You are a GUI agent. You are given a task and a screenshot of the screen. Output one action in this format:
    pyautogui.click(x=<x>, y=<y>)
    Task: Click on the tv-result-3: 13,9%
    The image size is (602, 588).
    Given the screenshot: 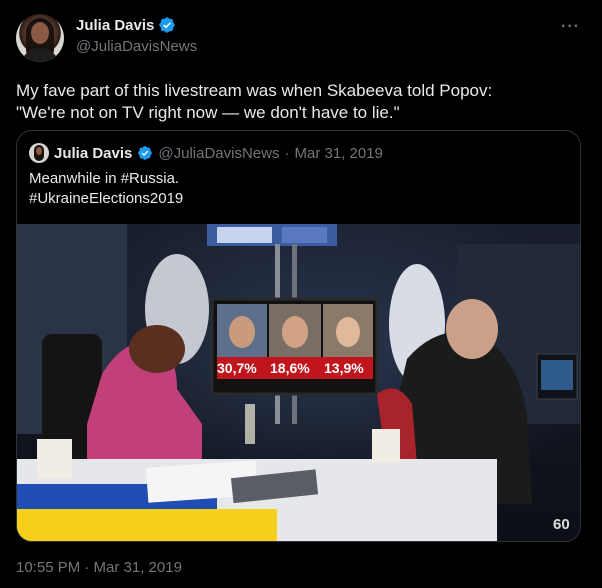 What is the action you would take?
    pyautogui.click(x=344, y=368)
    